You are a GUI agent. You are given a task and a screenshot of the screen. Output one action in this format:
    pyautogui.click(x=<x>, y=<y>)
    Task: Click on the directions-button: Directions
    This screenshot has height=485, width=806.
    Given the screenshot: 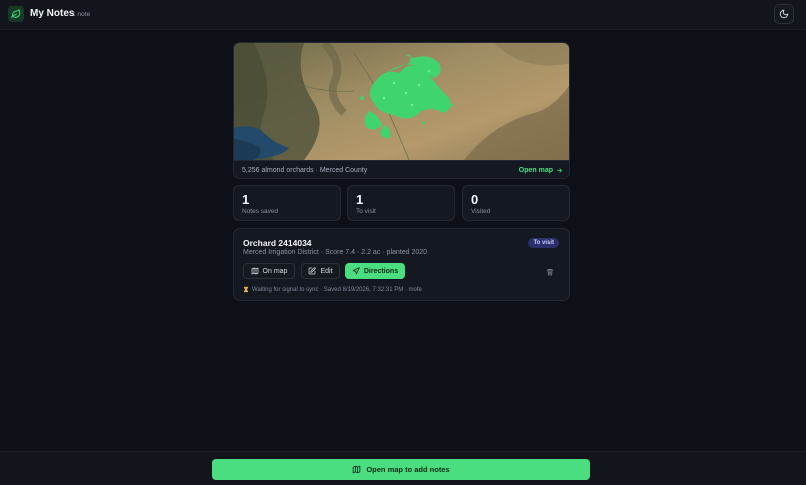 What is the action you would take?
    pyautogui.click(x=375, y=271)
    